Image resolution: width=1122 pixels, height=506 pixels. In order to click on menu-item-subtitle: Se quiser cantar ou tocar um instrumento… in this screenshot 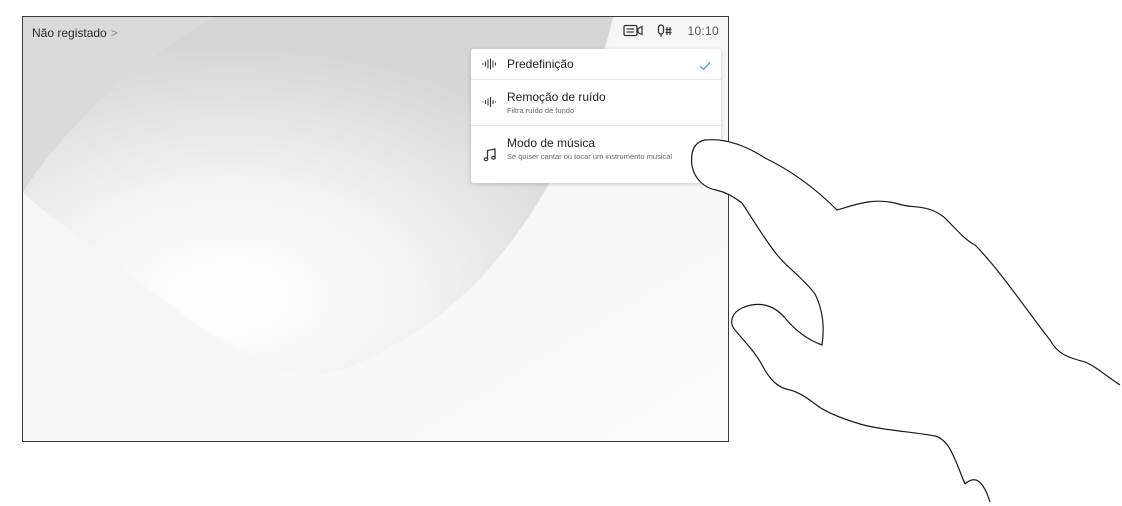, I will do `click(590, 156)`.